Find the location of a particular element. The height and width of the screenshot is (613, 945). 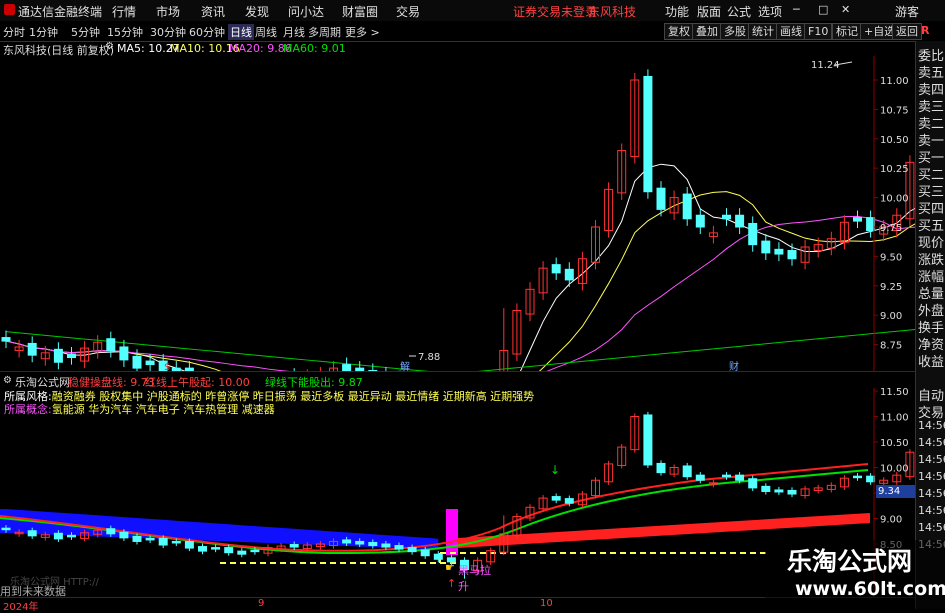

diejia-button: 叠加 is located at coordinates (707, 31).